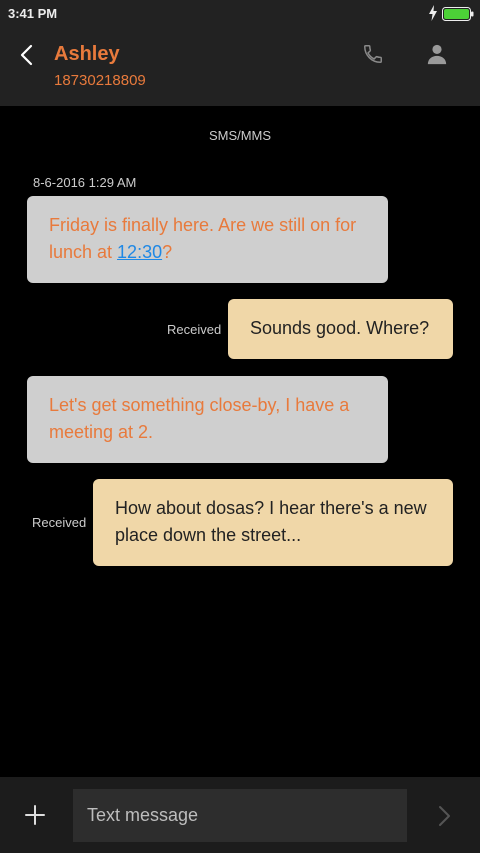 The height and width of the screenshot is (853, 480). I want to click on call-icon, so click(373, 54).